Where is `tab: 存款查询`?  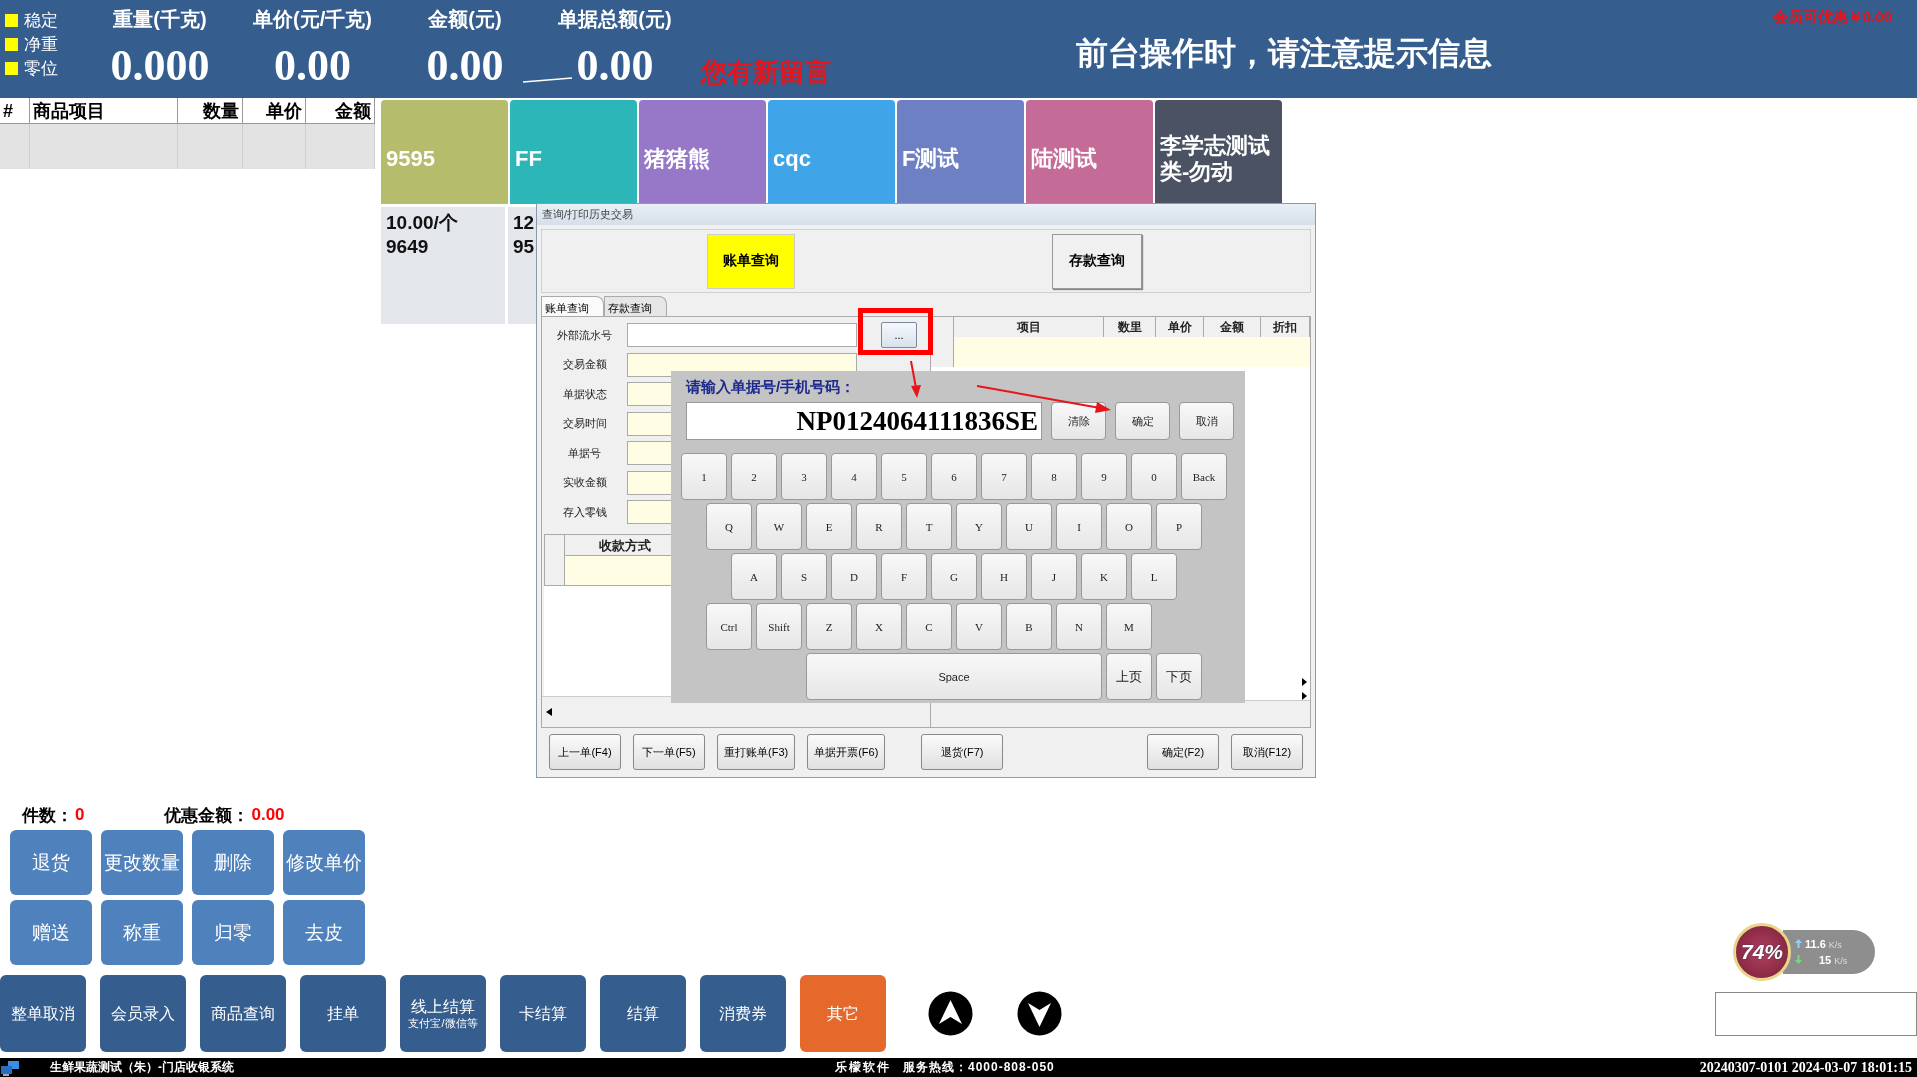
tab: 存款查询 is located at coordinates (635, 306).